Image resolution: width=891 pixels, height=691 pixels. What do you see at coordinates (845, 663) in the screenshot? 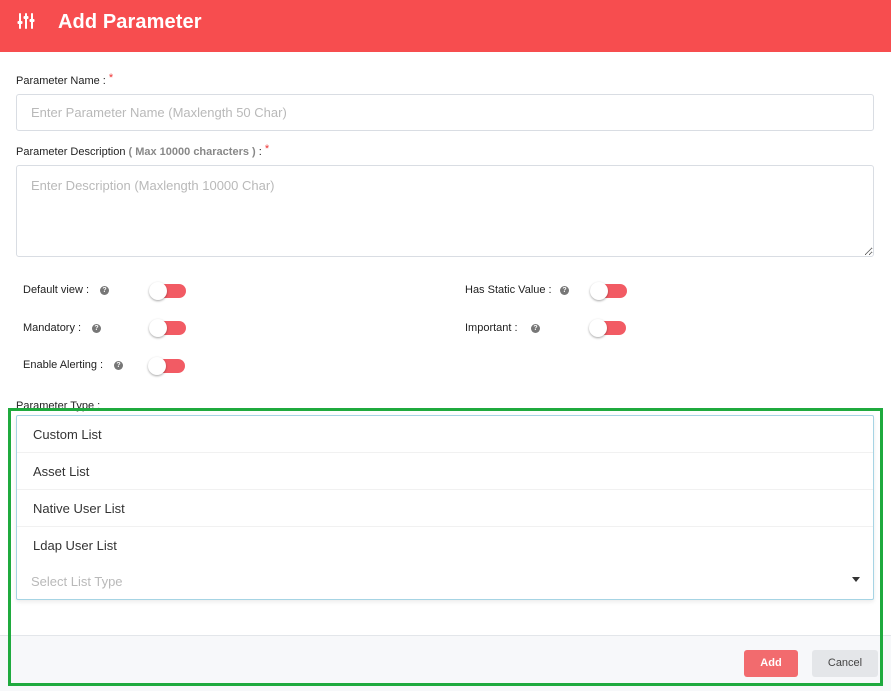
I see `cancel-button: Cancel` at bounding box center [845, 663].